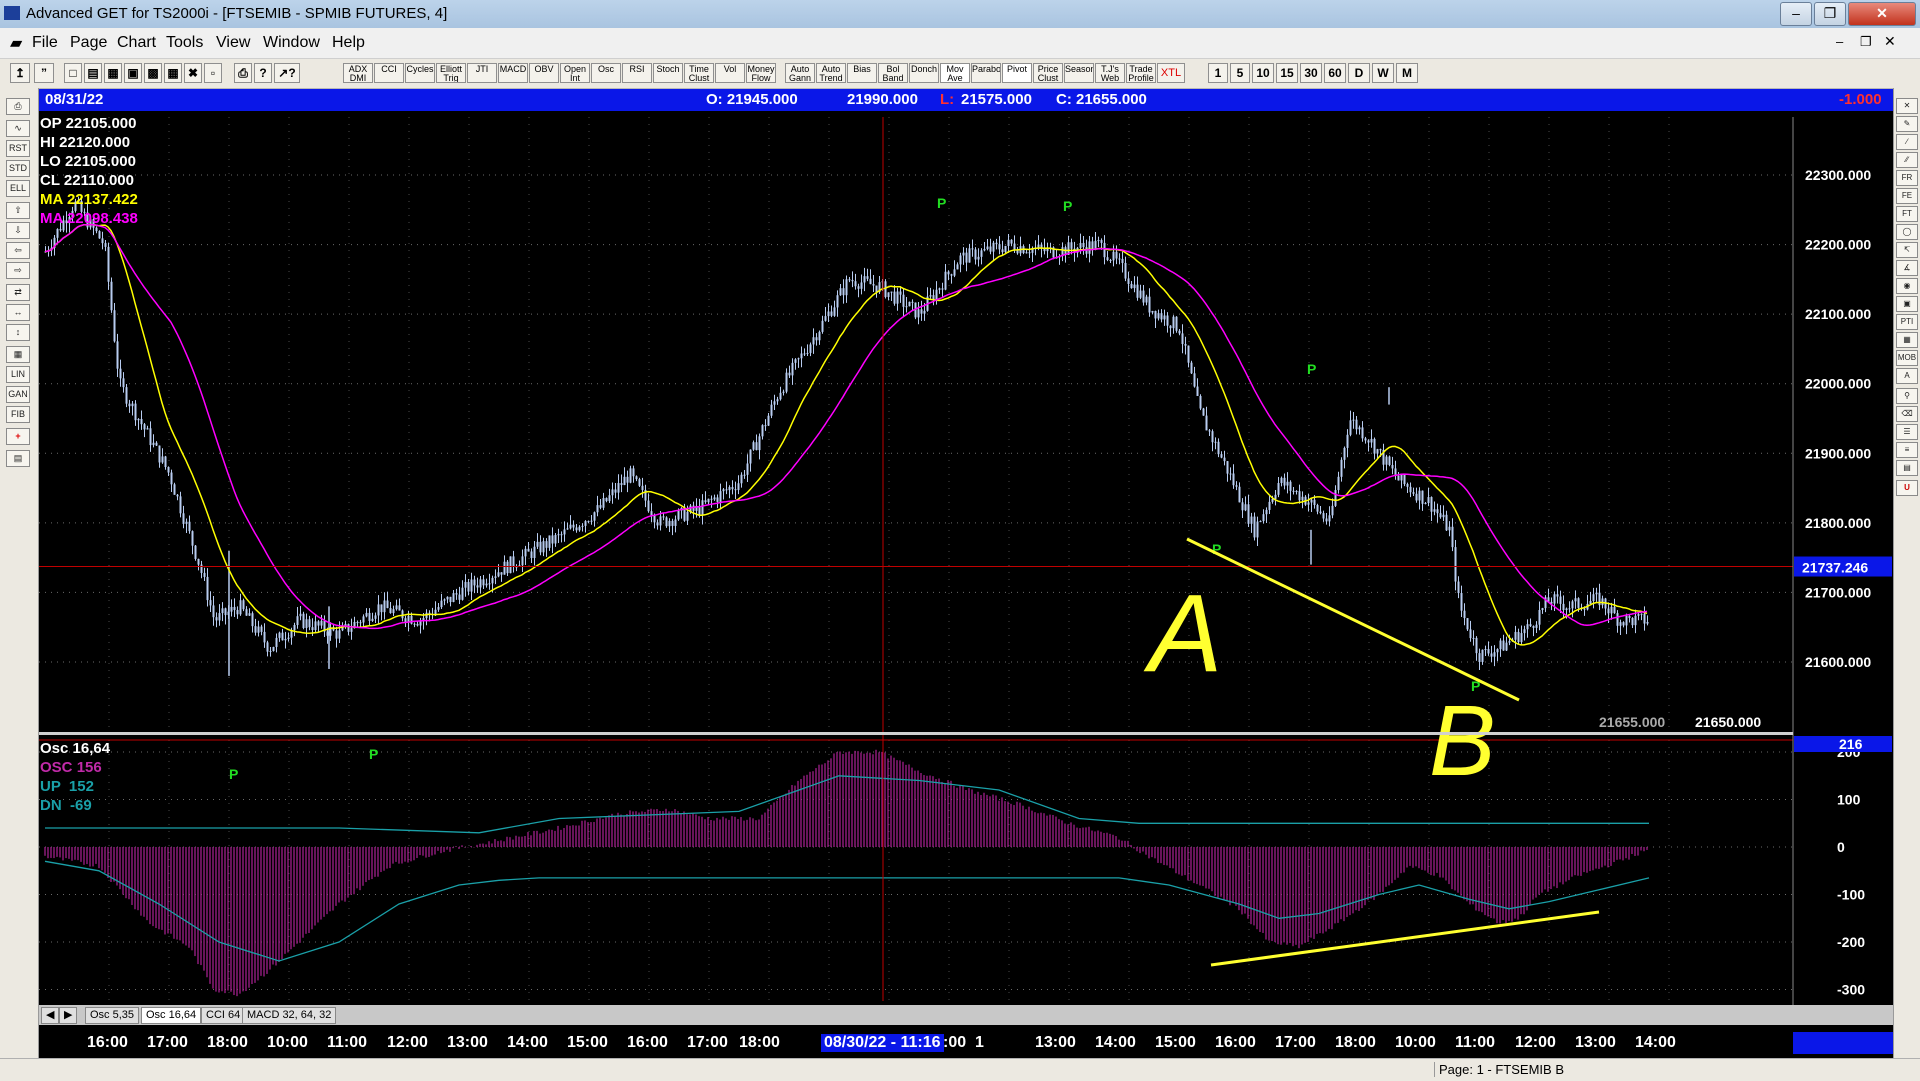  I want to click on timeframe-30: 30, so click(1311, 73).